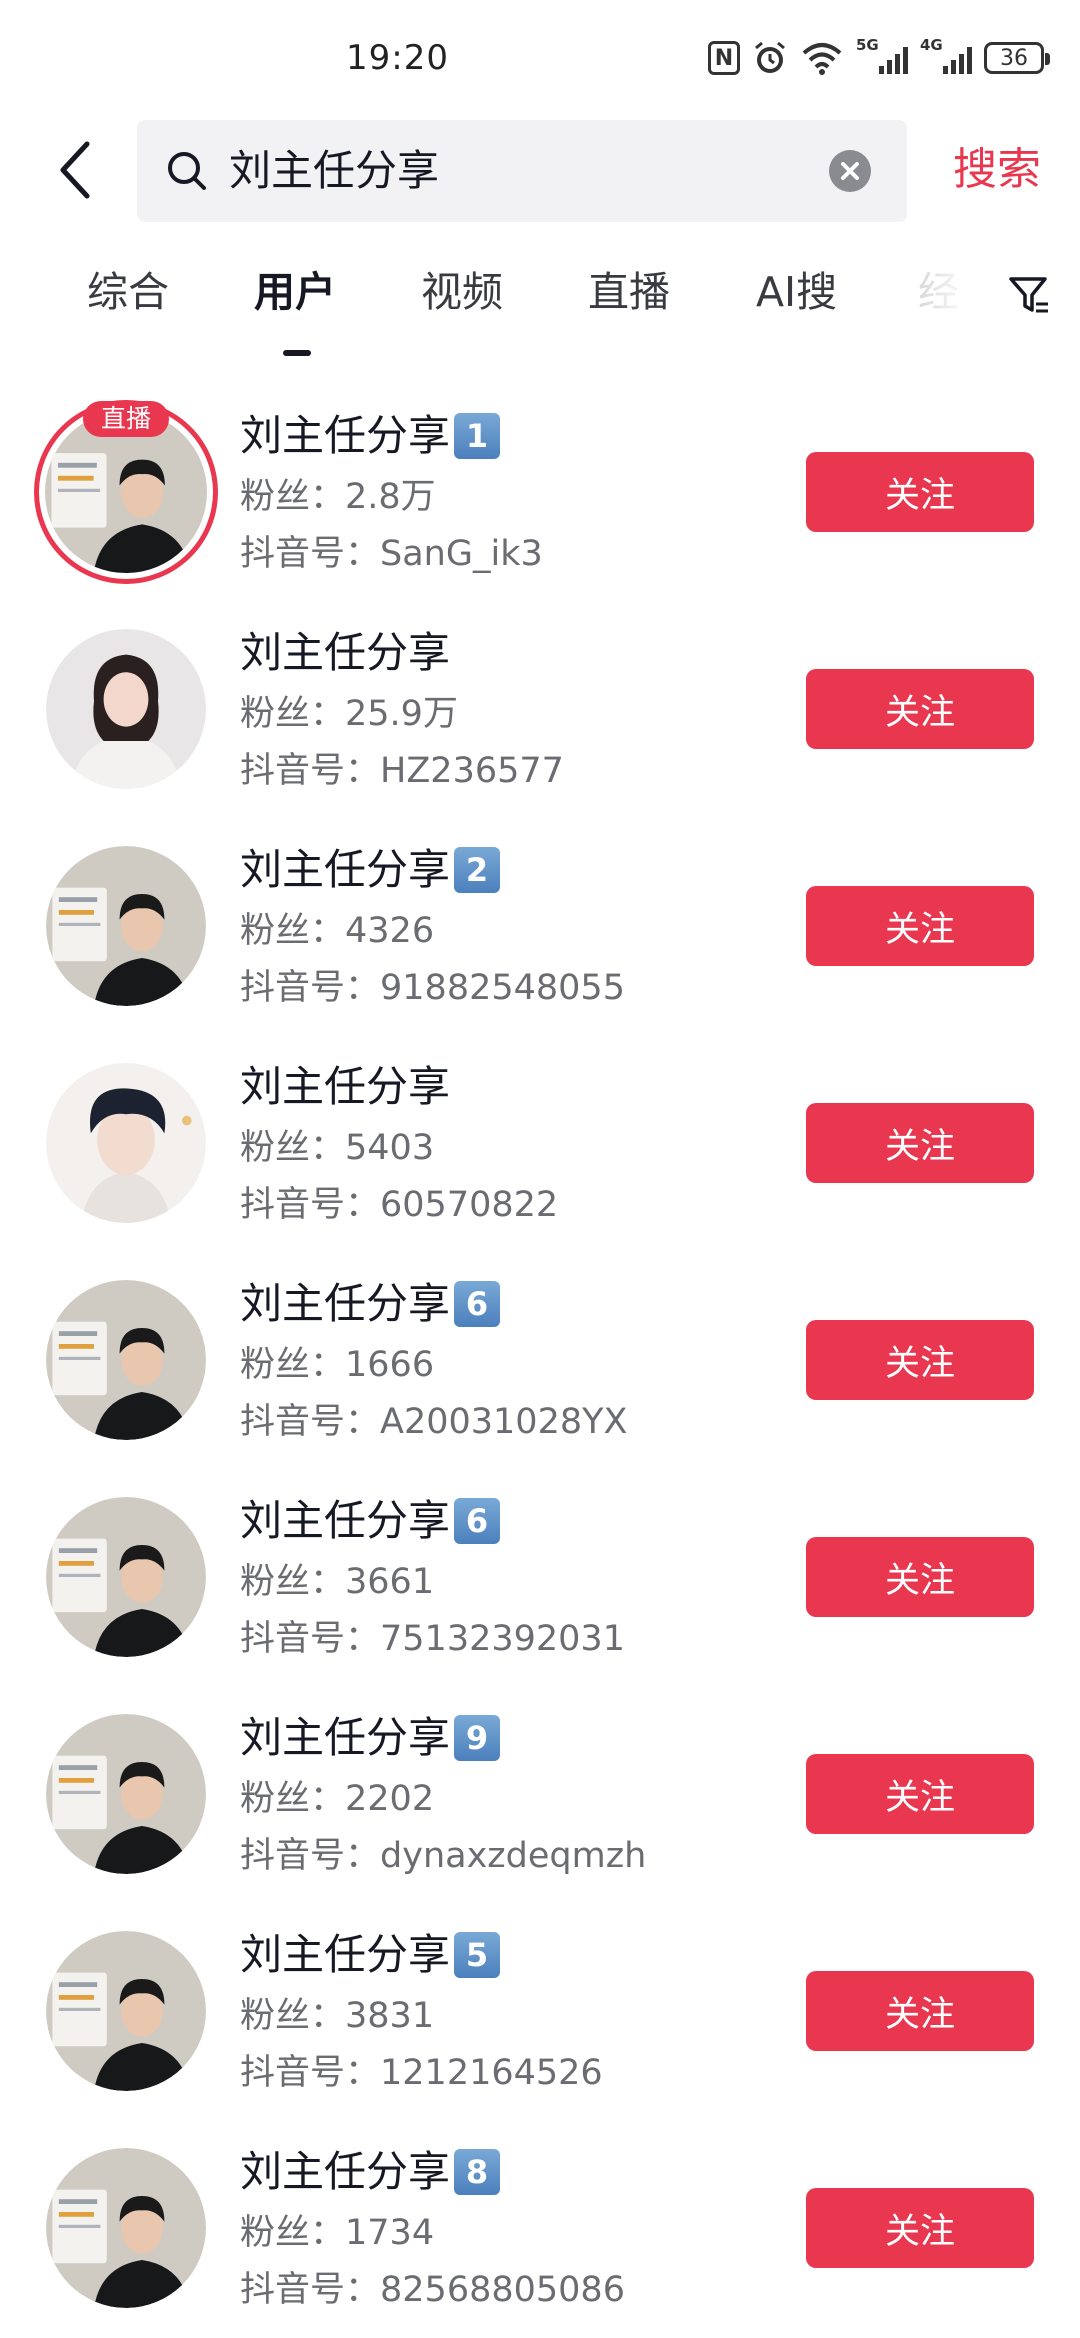 The height and width of the screenshot is (2338, 1080). What do you see at coordinates (724, 58) in the screenshot?
I see `nfc-icon: N` at bounding box center [724, 58].